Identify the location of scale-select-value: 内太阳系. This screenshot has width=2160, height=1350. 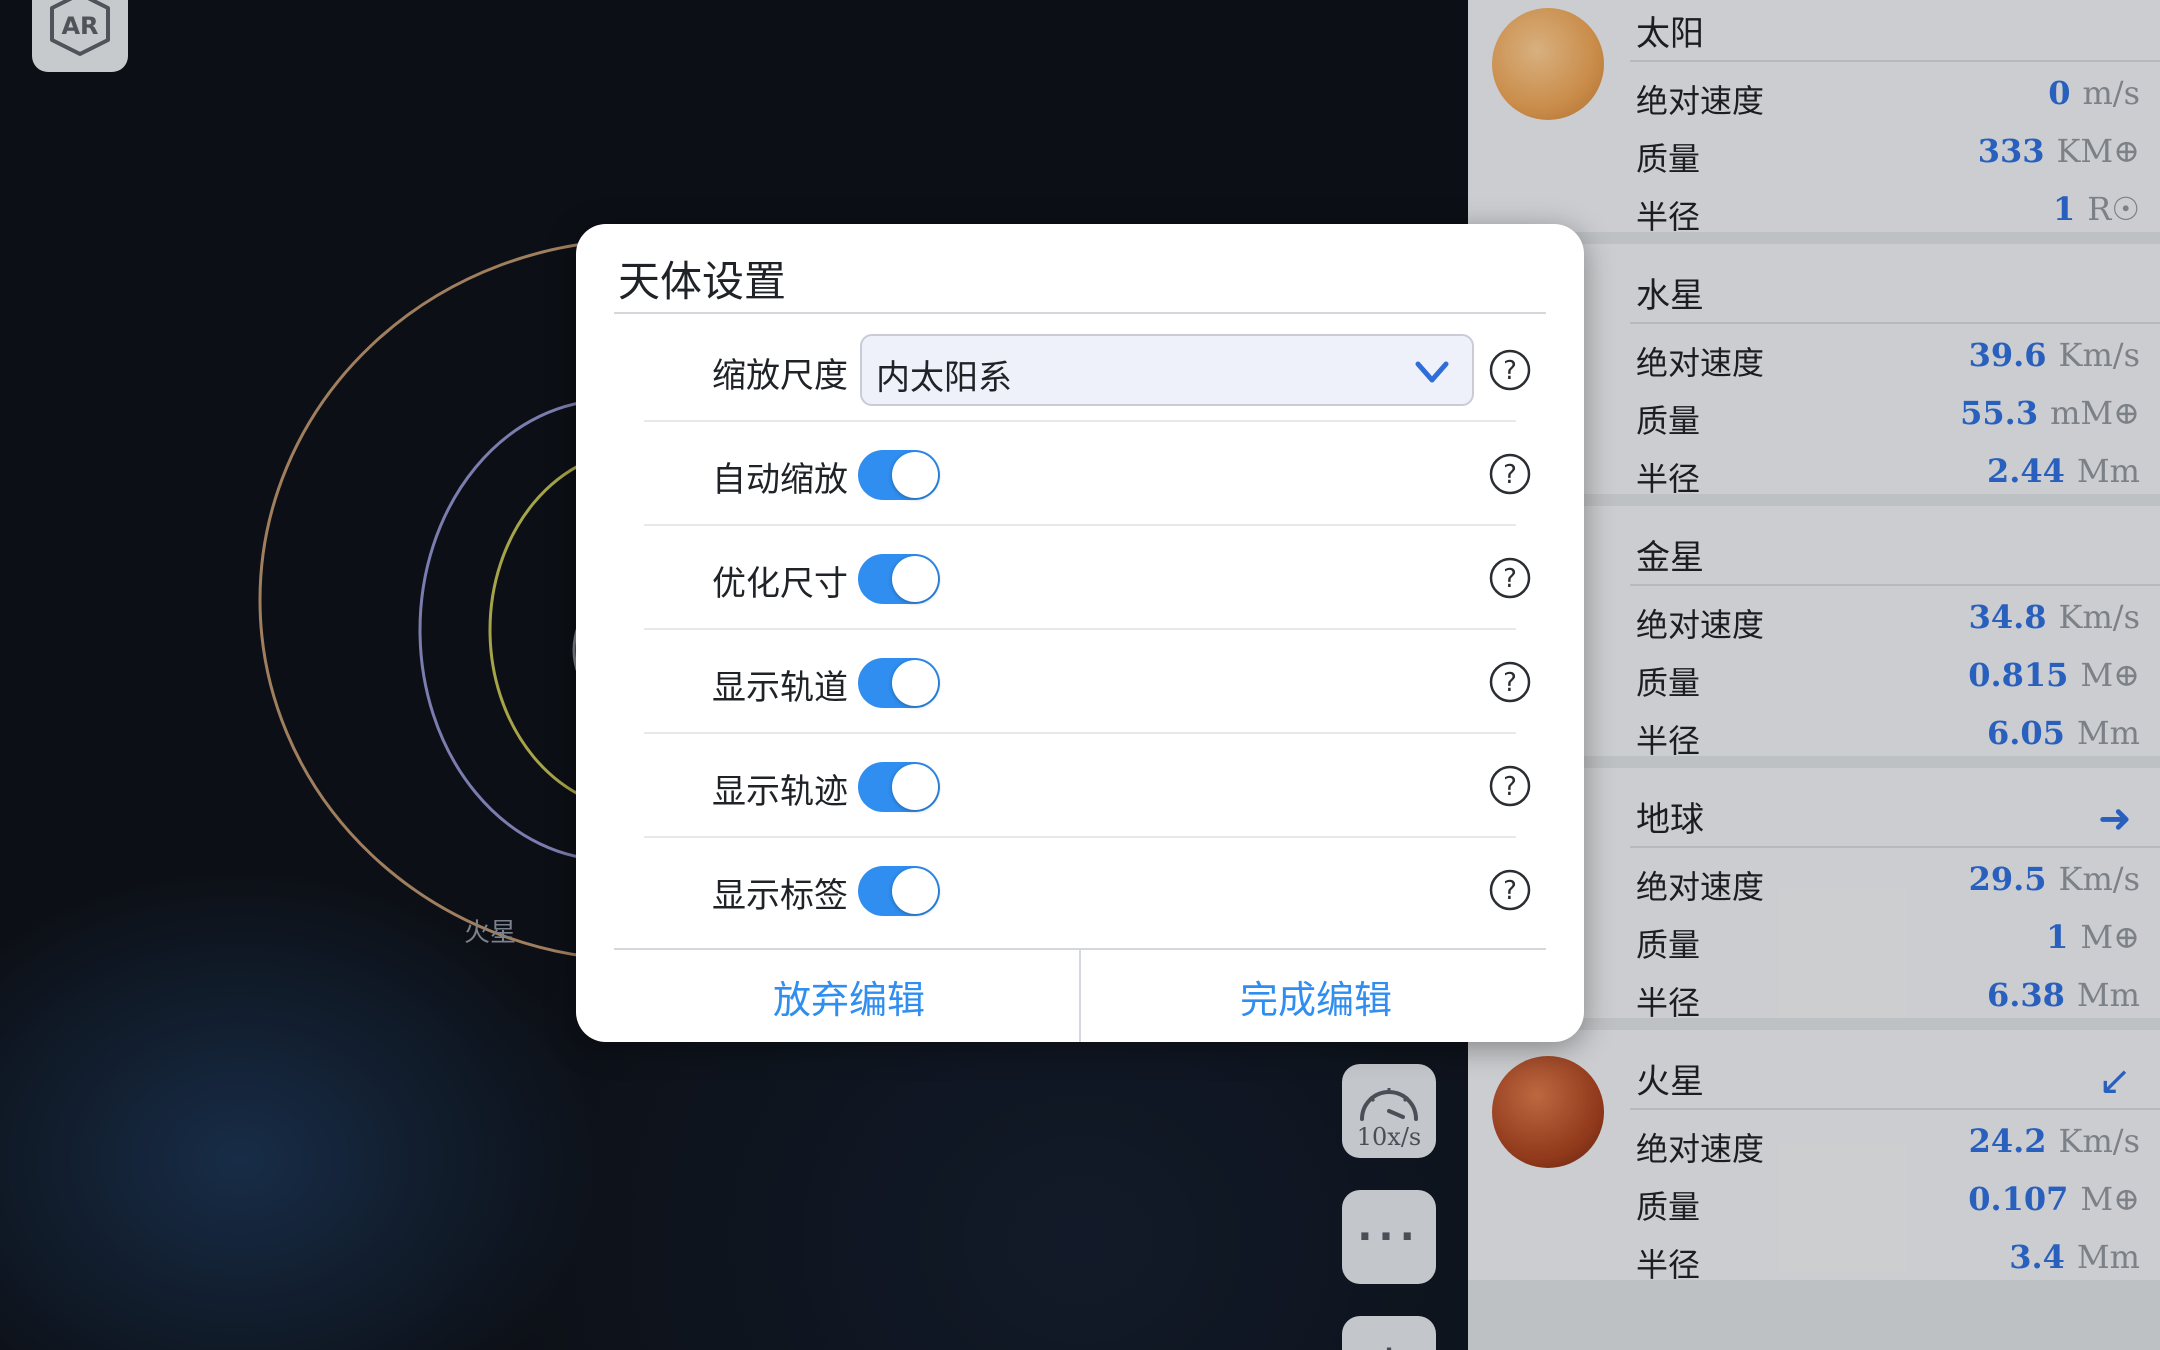
(944, 378).